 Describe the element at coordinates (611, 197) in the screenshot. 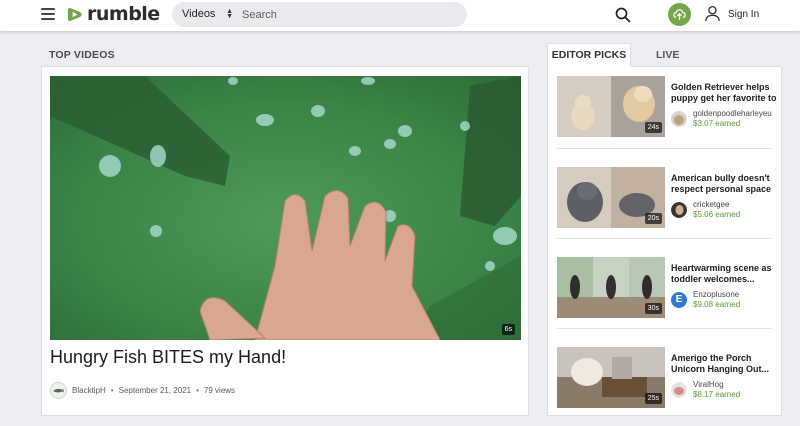

I see `video-thumbnail: 20s` at that location.